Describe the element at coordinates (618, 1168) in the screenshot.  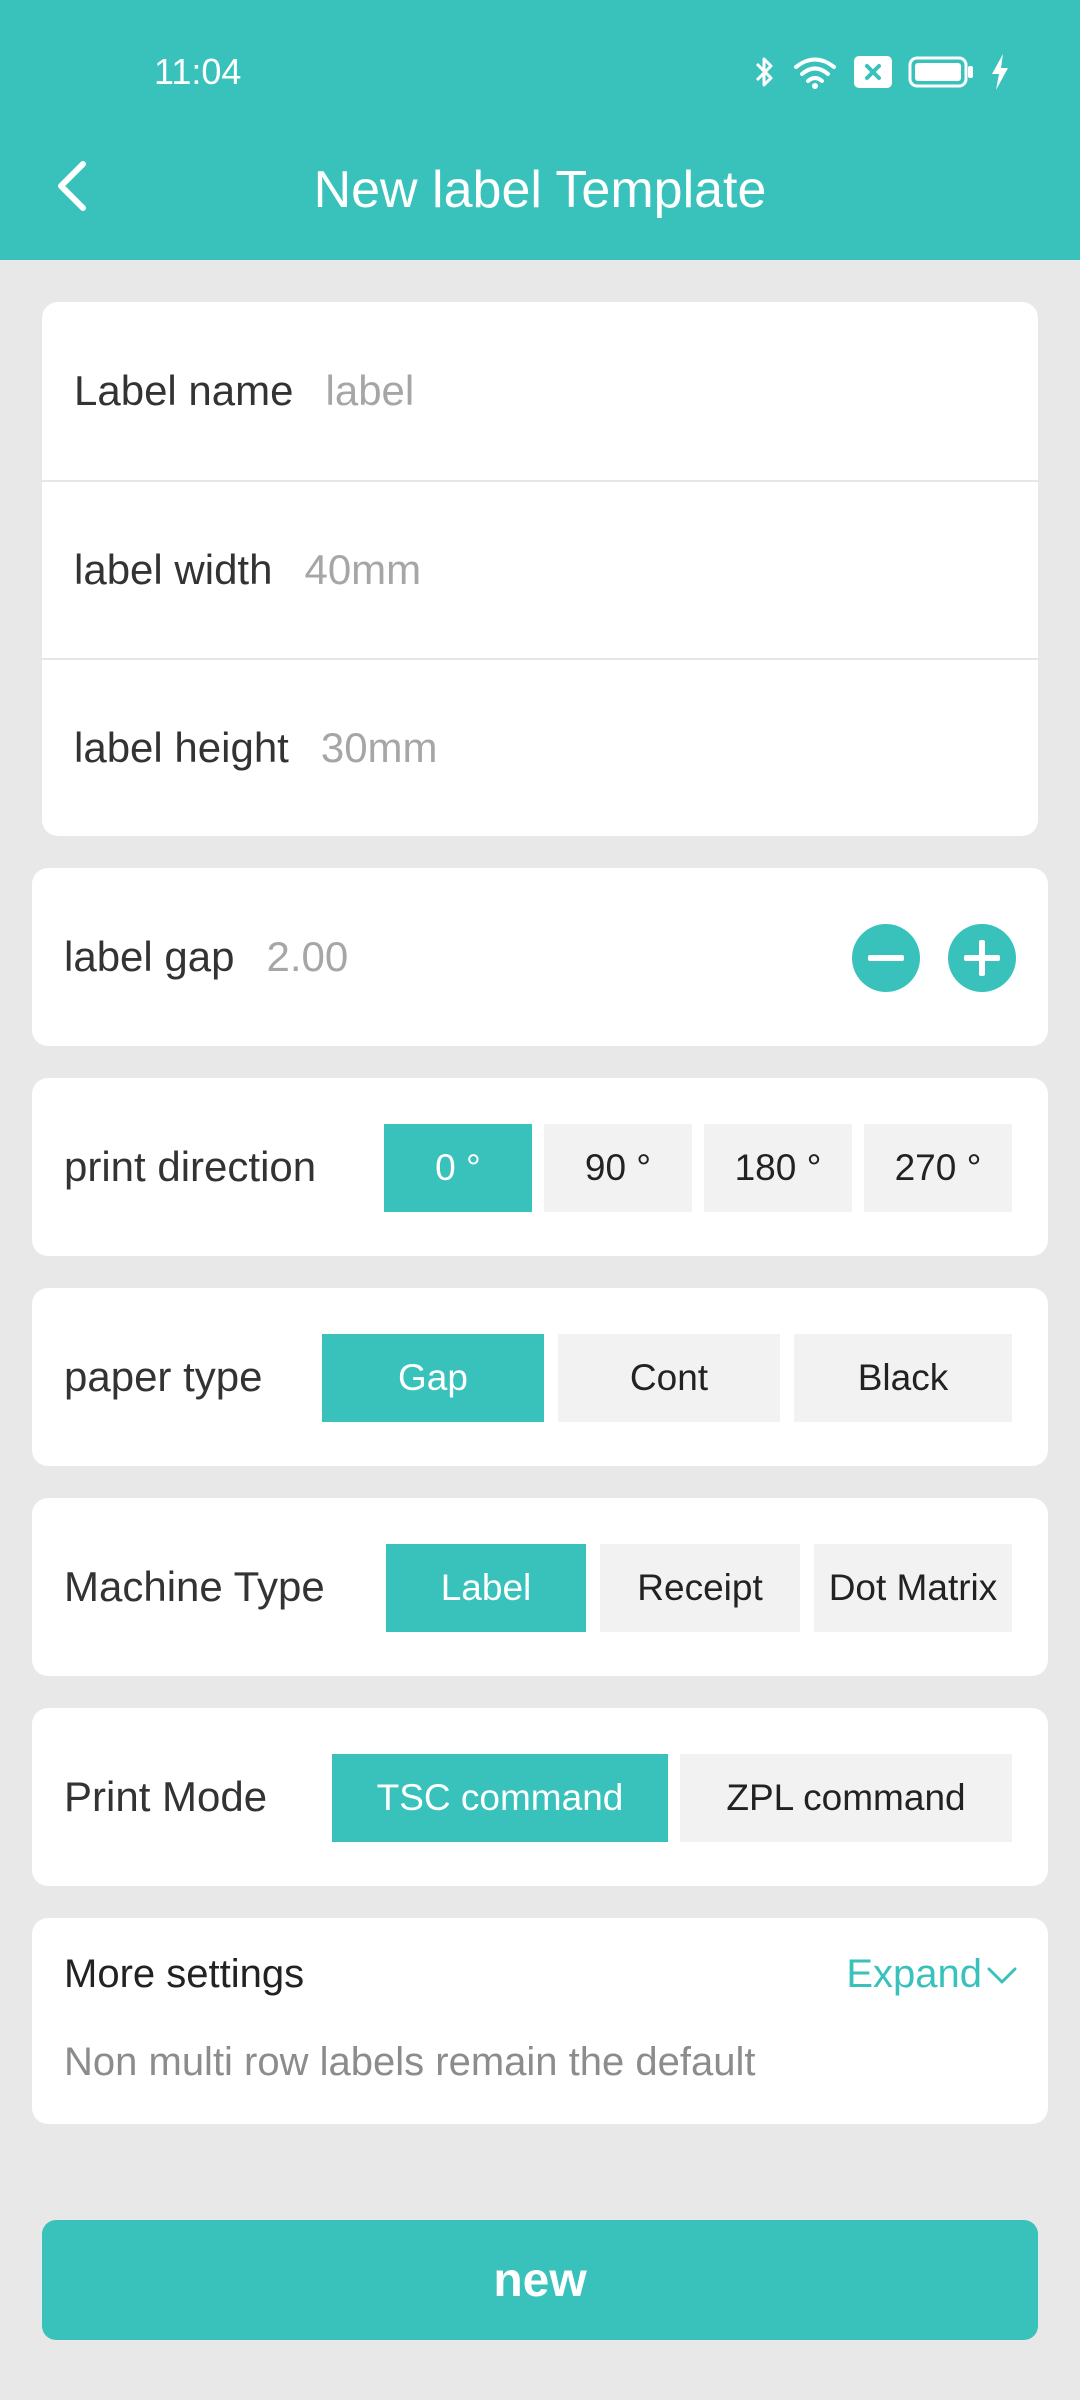
I see `direction-option-90: 90 °` at that location.